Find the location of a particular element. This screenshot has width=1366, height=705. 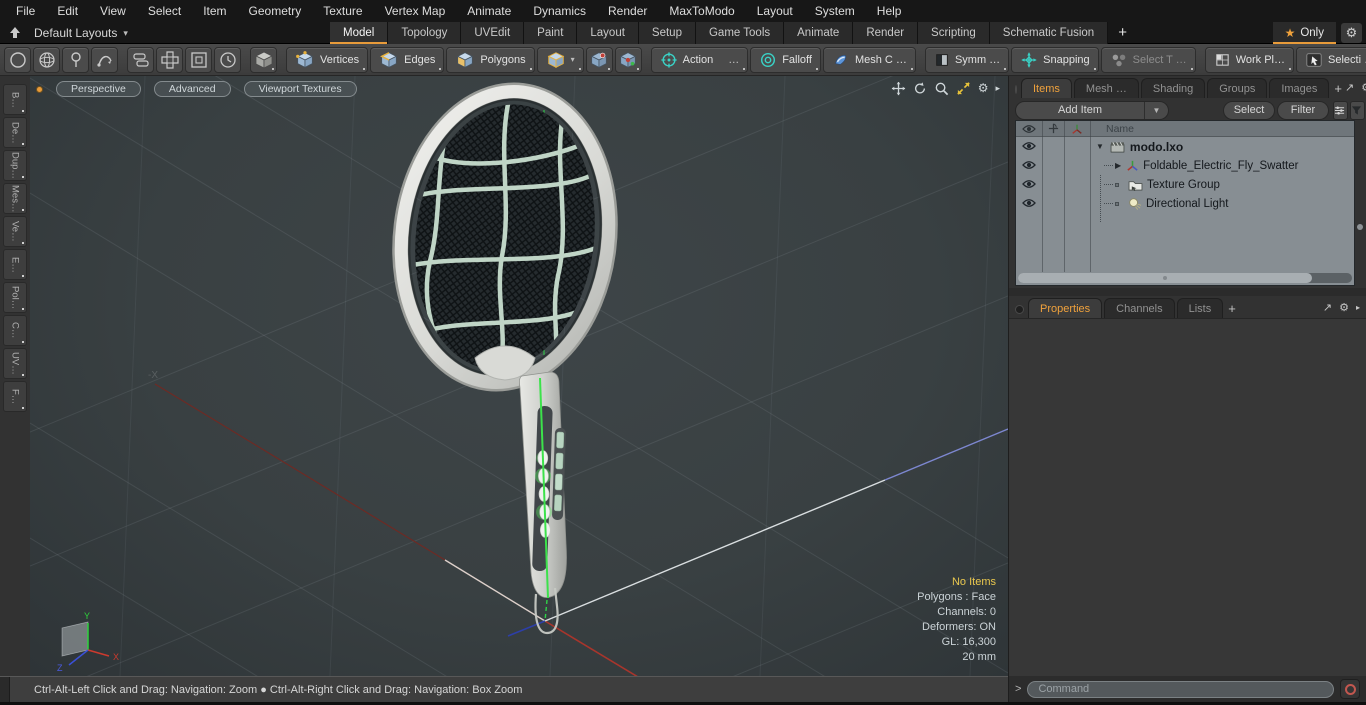

menu-dynamics: Dynamics is located at coordinates (559, 11).